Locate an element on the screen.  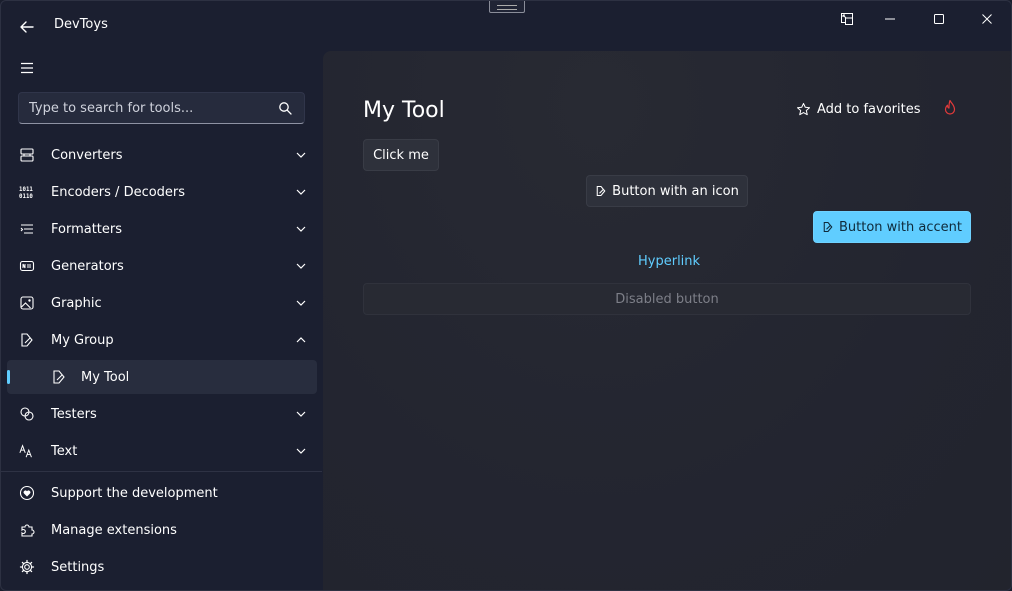
minimize-button is located at coordinates (890, 19).